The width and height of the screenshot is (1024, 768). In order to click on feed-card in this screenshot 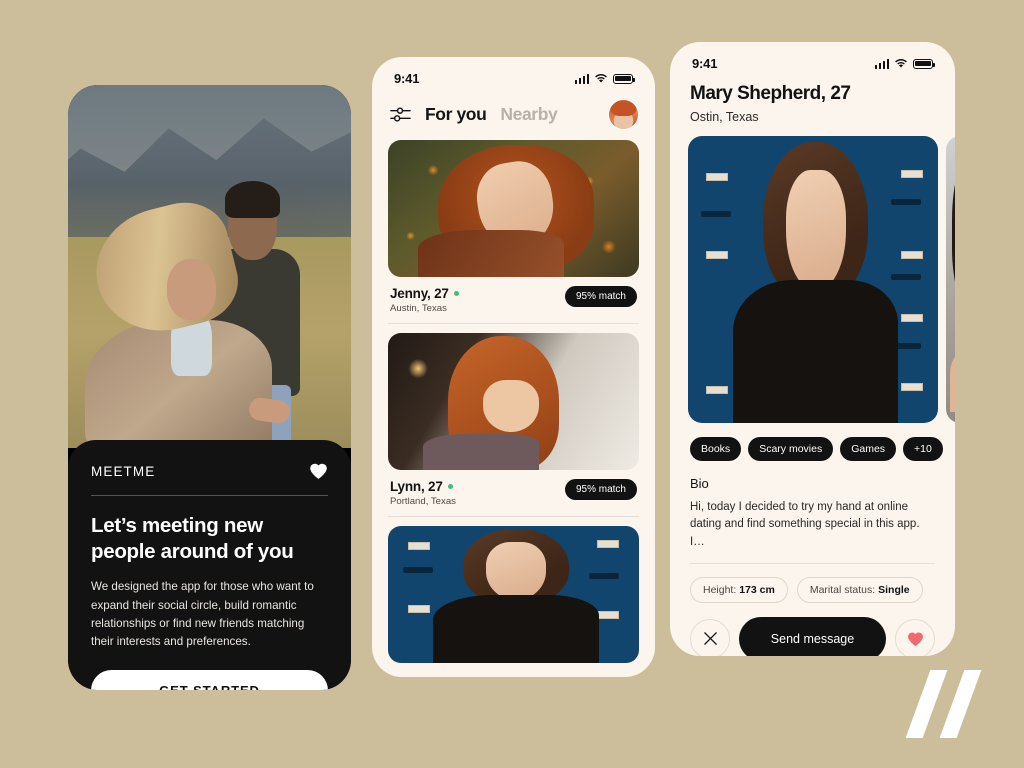, I will do `click(513, 594)`.